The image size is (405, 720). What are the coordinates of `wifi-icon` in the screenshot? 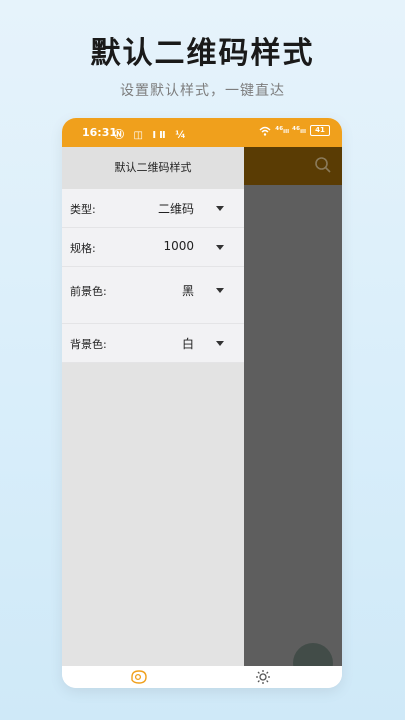 It's located at (265, 131).